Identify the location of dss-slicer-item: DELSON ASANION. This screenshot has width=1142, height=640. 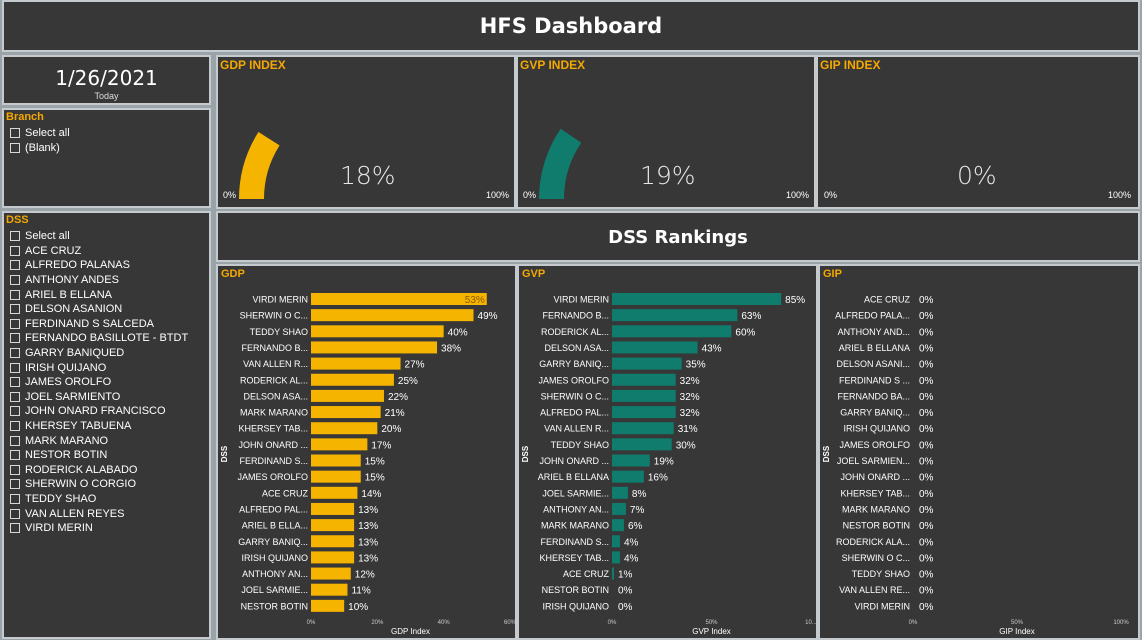
(99, 309).